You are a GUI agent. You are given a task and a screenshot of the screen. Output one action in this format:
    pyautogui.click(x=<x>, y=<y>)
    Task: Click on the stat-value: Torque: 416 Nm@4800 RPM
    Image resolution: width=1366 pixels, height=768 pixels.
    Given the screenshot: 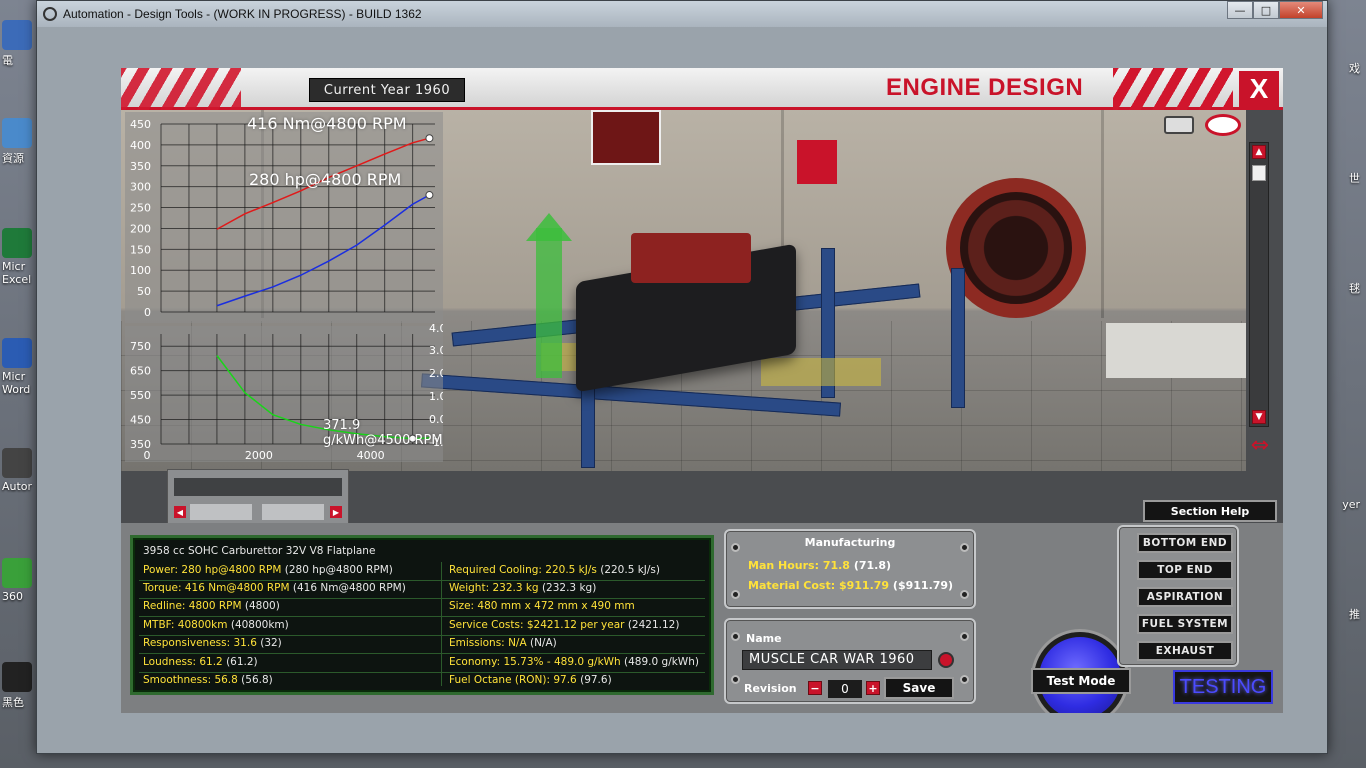 What is the action you would take?
    pyautogui.click(x=216, y=588)
    